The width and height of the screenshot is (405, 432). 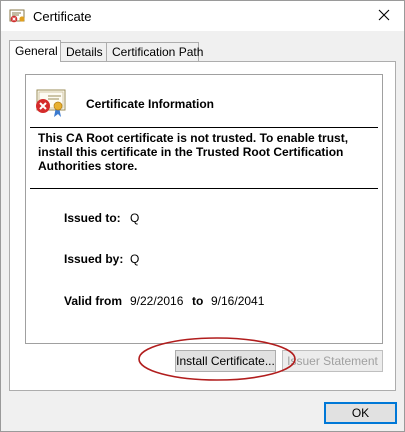 What do you see at coordinates (135, 218) in the screenshot?
I see `issued-to-value: Q` at bounding box center [135, 218].